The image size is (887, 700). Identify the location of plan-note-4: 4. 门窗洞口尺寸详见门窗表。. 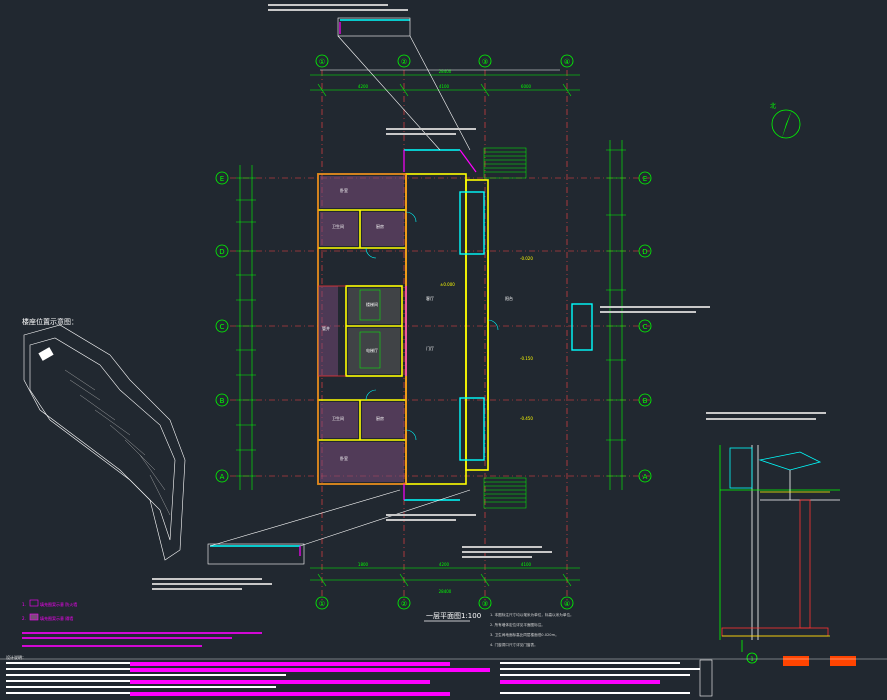
(514, 644).